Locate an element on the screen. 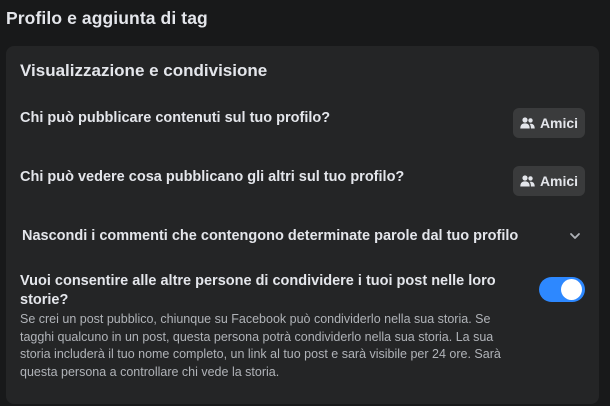  audience-button-who-can-post: Amici is located at coordinates (549, 123).